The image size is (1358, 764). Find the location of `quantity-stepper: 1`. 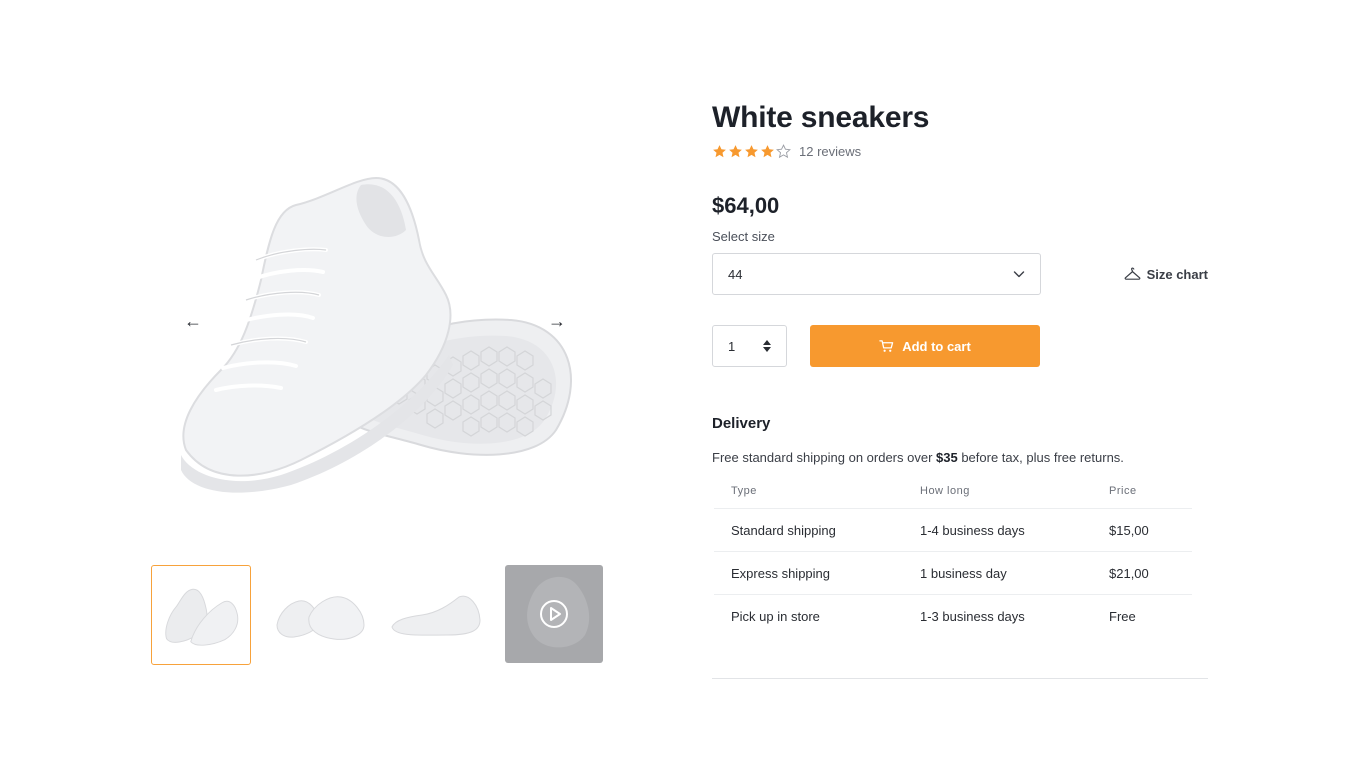

quantity-stepper: 1 is located at coordinates (749, 346).